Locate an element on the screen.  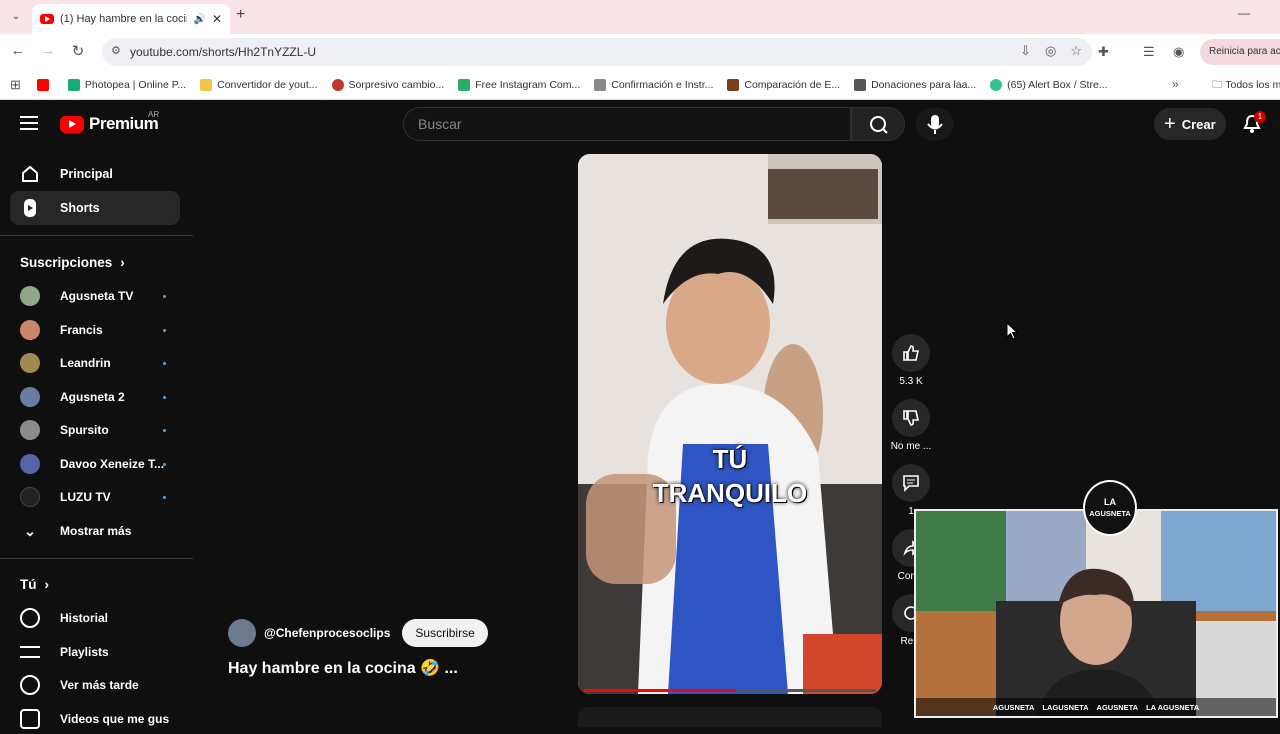
show-more-button: ⌄ Mostrar más is located at coordinates (95, 531).